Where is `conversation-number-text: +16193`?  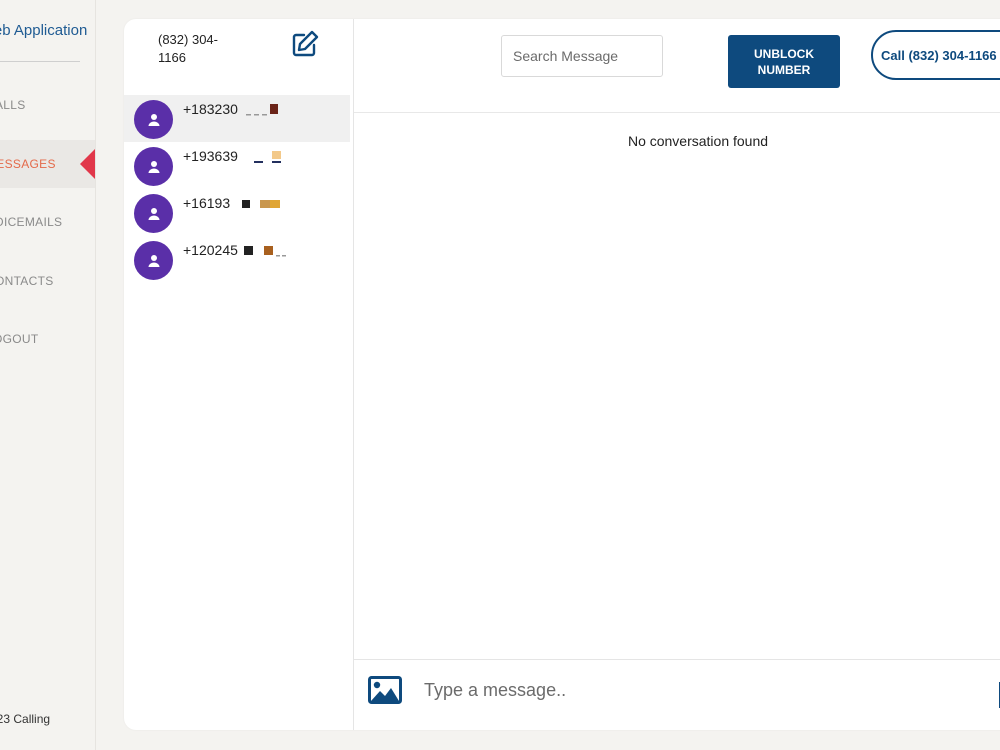 conversation-number-text: +16193 is located at coordinates (207, 203).